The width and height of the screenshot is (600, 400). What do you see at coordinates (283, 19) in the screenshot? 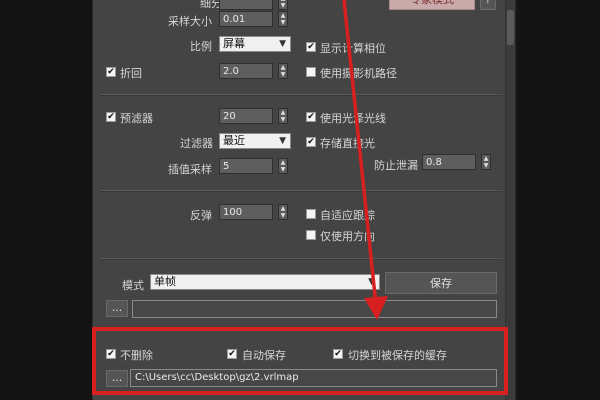
I see `sample-size-spinner: ▲ ▼` at bounding box center [283, 19].